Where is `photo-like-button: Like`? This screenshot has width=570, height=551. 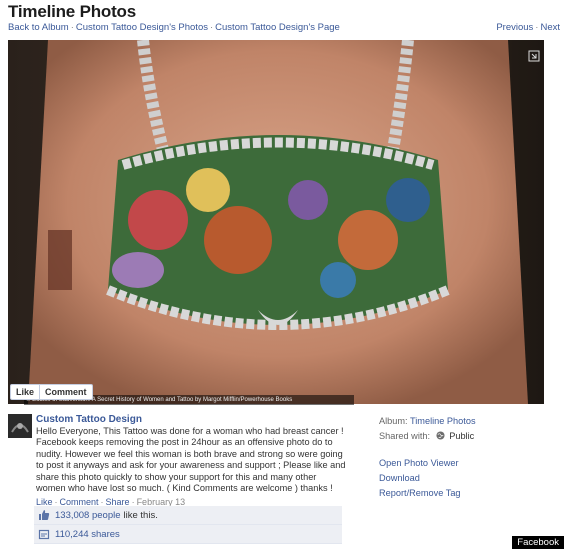 photo-like-button: Like is located at coordinates (25, 392).